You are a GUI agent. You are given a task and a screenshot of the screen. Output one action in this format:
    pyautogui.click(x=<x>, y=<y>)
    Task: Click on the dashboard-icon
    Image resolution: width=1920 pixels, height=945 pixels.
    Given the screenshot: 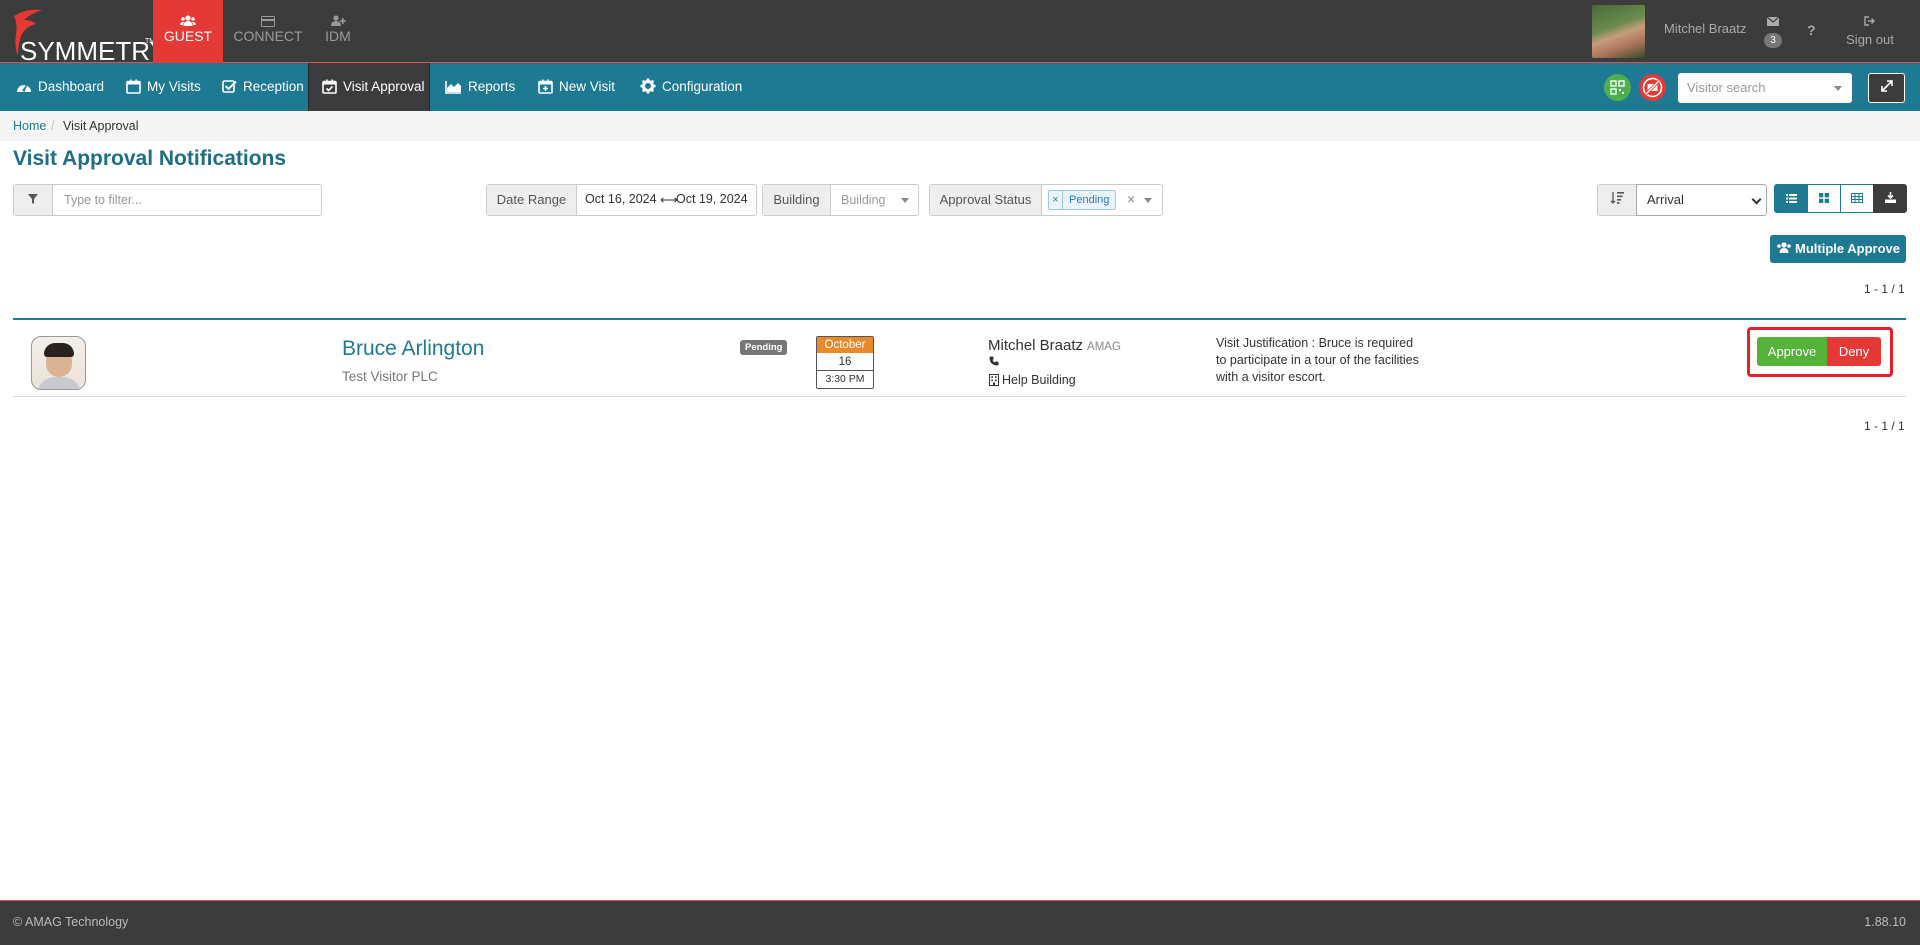 What is the action you would take?
    pyautogui.click(x=24, y=87)
    